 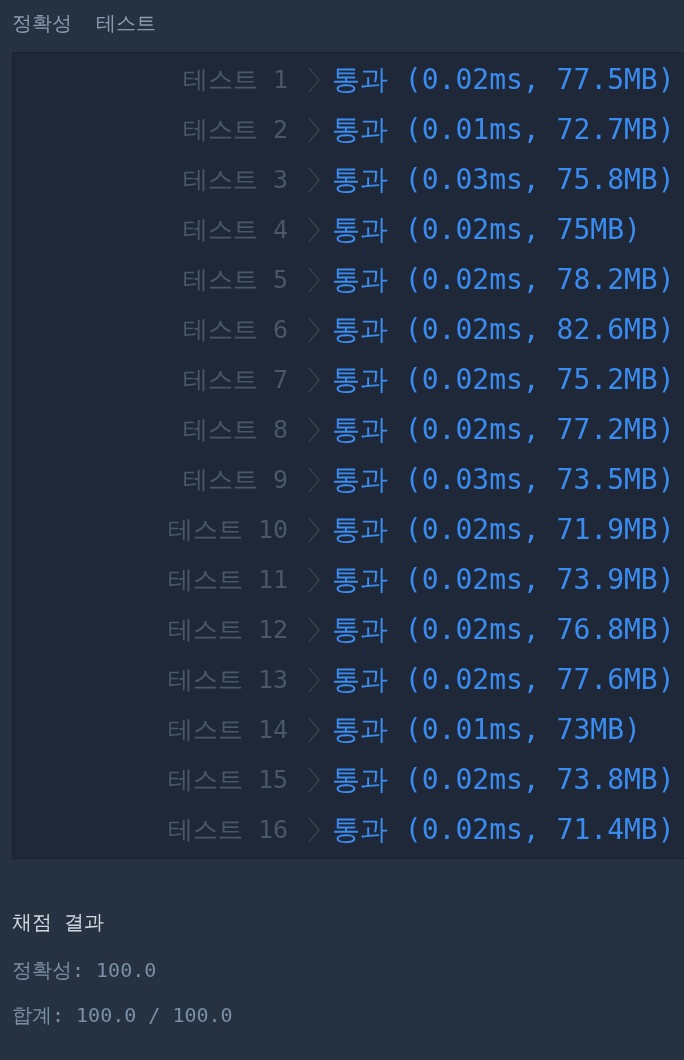 What do you see at coordinates (503, 380) in the screenshot?
I see `test-result: 통과 (0.02ms, 75.2MB)` at bounding box center [503, 380].